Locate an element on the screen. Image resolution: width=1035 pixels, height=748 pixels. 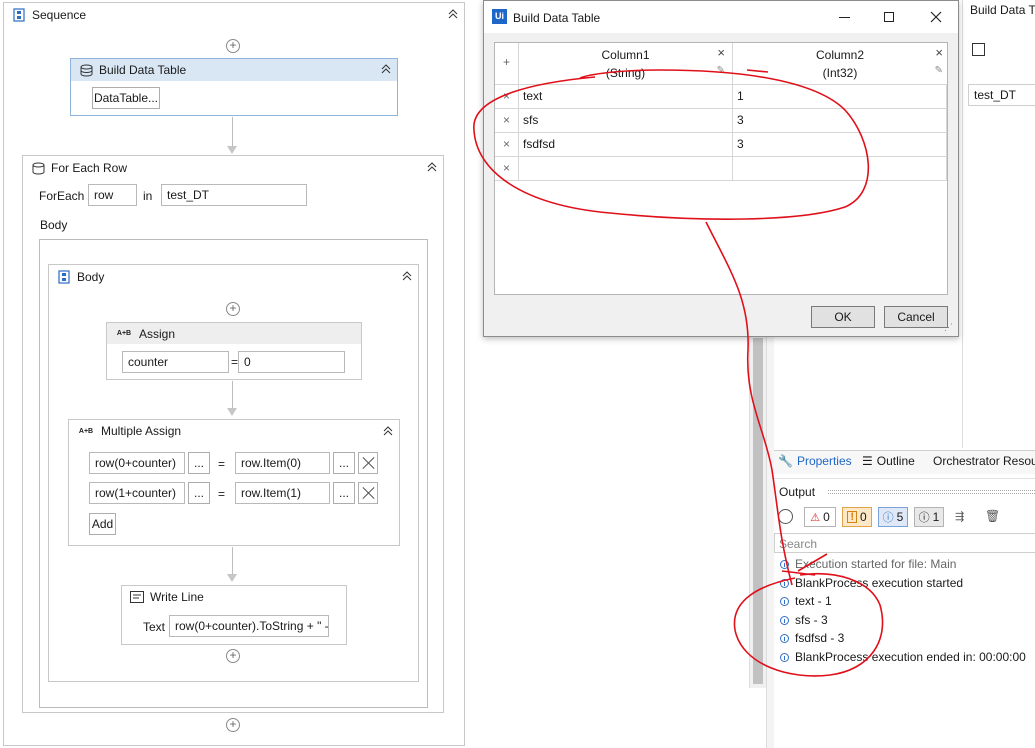
tab-outline: ☰ Outline is located at coordinates (888, 461).